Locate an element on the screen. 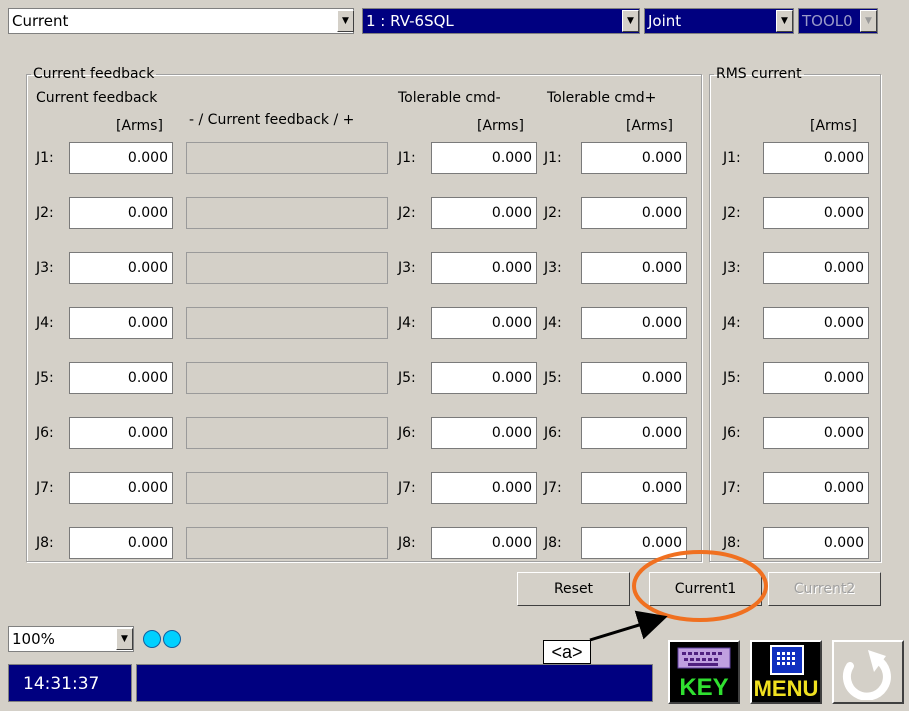 Image resolution: width=909 pixels, height=711 pixels. coord-select: Joint is located at coordinates (719, 21).